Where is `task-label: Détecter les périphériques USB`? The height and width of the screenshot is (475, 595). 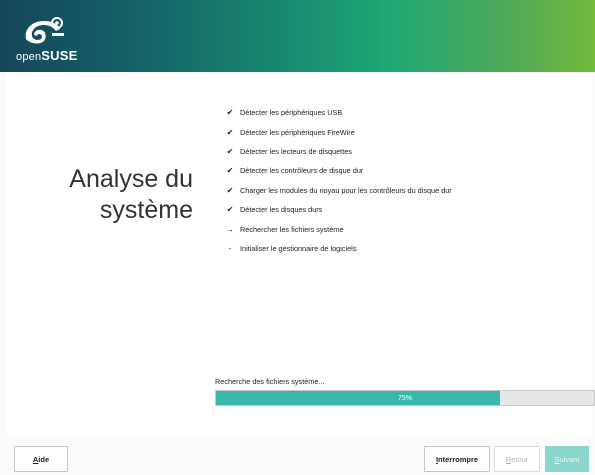 task-label: Détecter les périphériques USB is located at coordinates (291, 113).